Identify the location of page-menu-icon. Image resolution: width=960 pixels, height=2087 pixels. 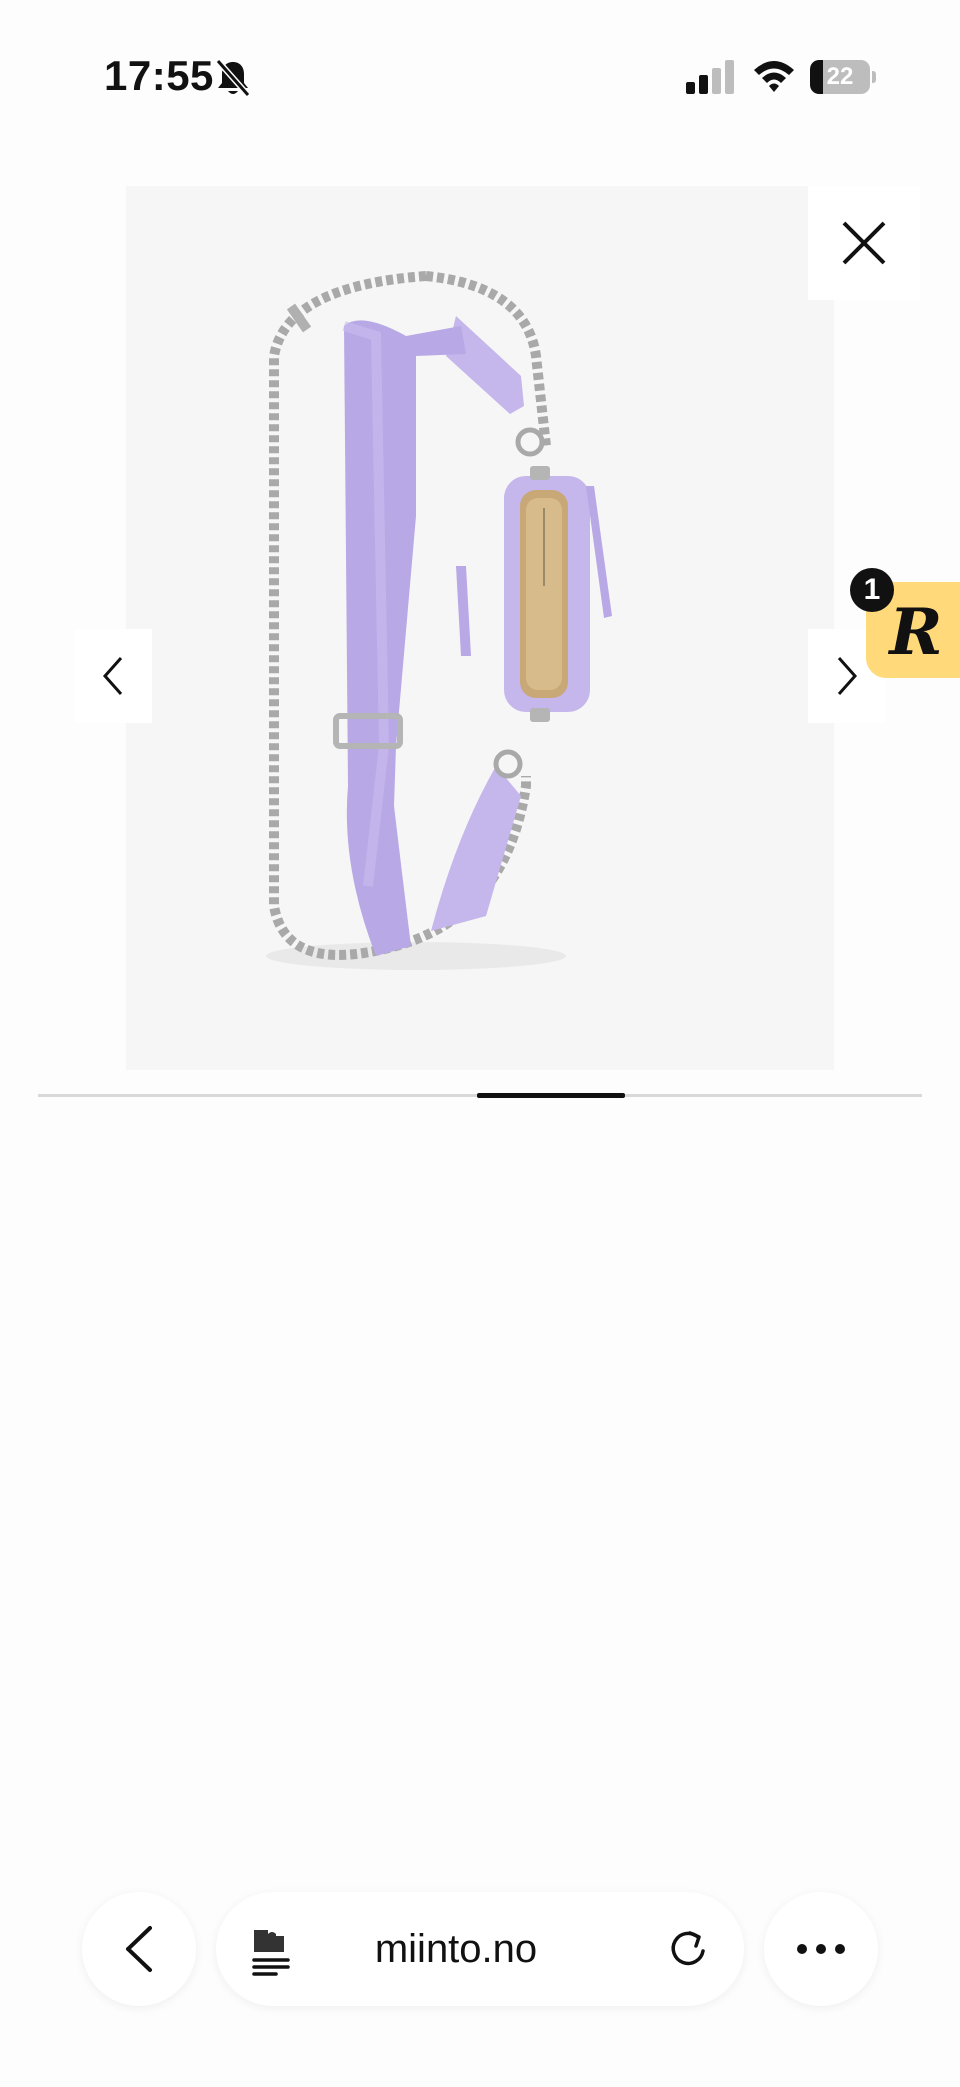
(271, 1952).